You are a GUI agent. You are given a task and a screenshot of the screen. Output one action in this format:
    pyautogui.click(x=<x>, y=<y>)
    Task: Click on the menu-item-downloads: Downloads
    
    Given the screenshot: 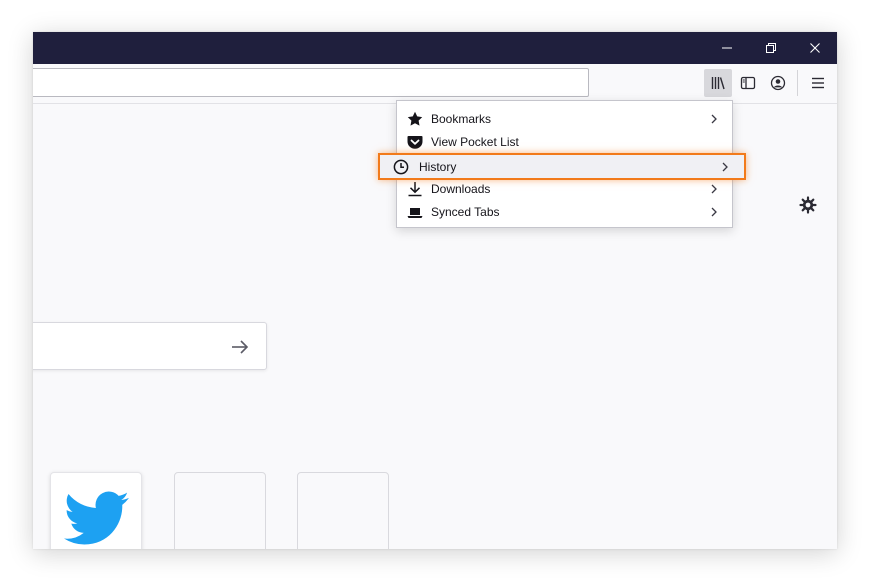 What is the action you would take?
    pyautogui.click(x=564, y=189)
    